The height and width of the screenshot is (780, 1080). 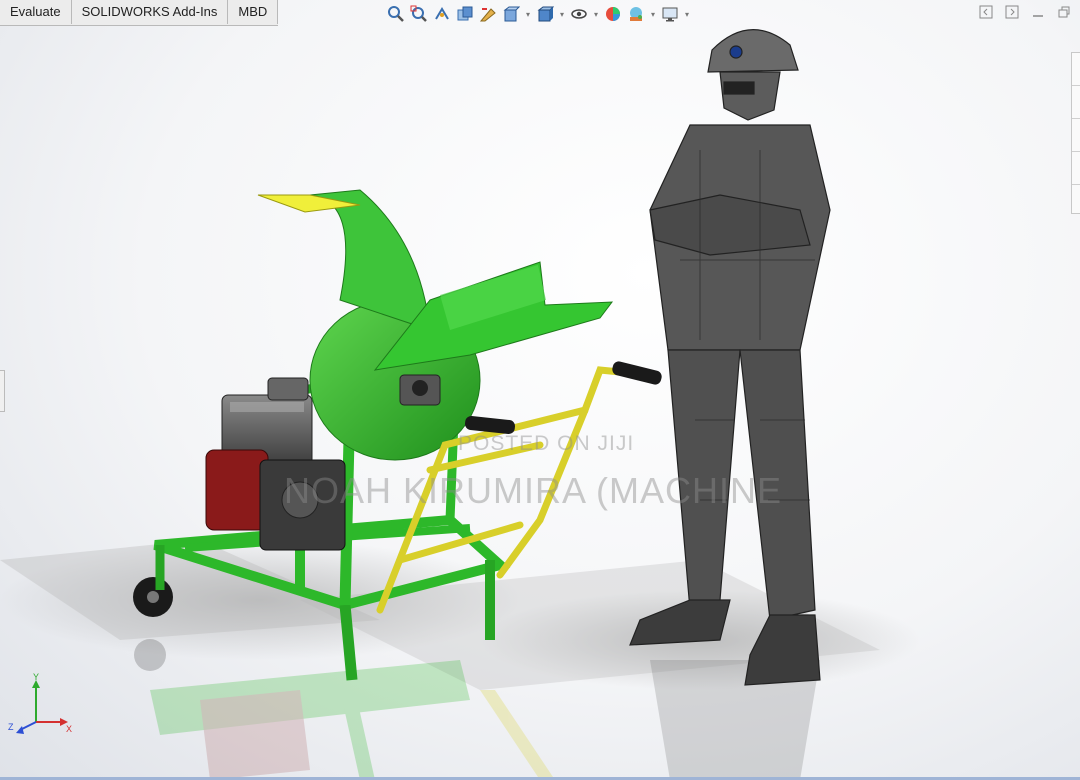 What do you see at coordinates (11, 727) in the screenshot?
I see `triad-z-label: Z` at bounding box center [11, 727].